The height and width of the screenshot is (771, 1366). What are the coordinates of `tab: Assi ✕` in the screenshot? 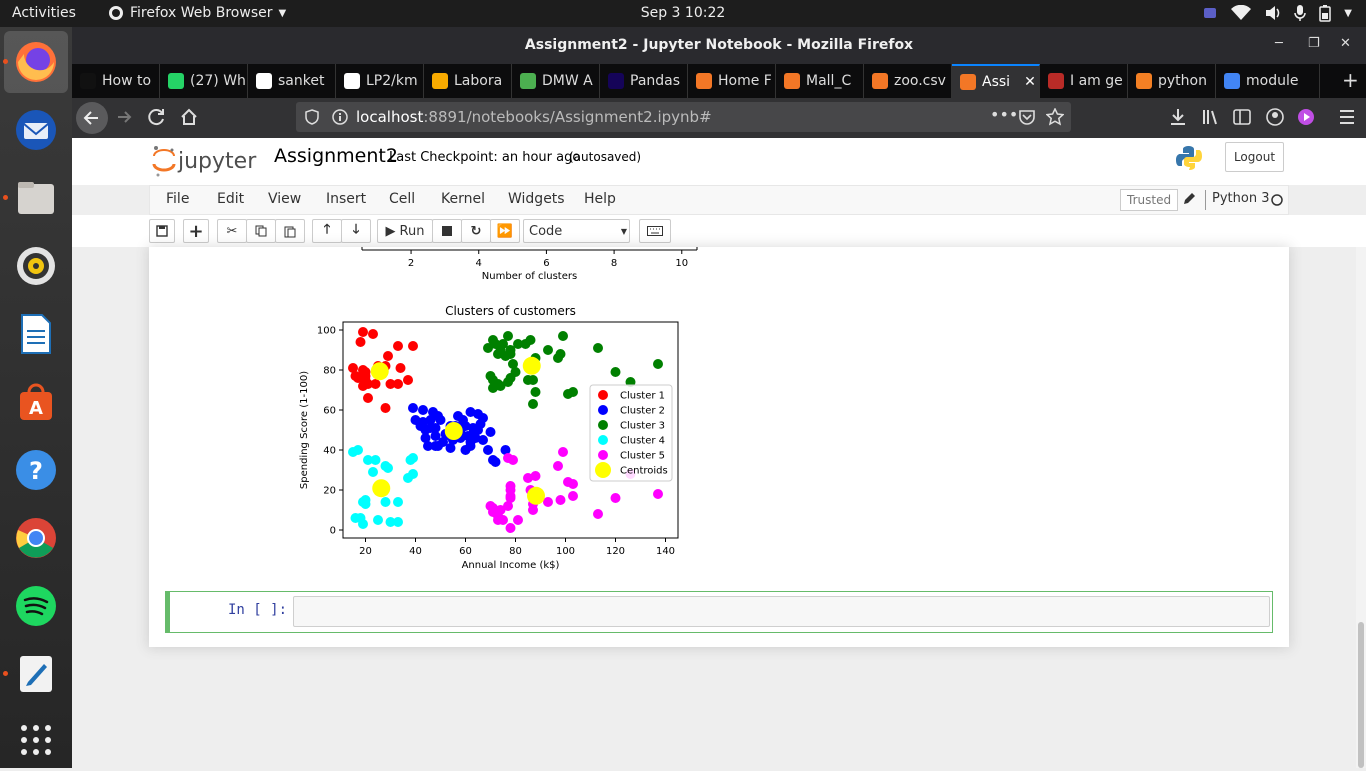 It's located at (996, 81).